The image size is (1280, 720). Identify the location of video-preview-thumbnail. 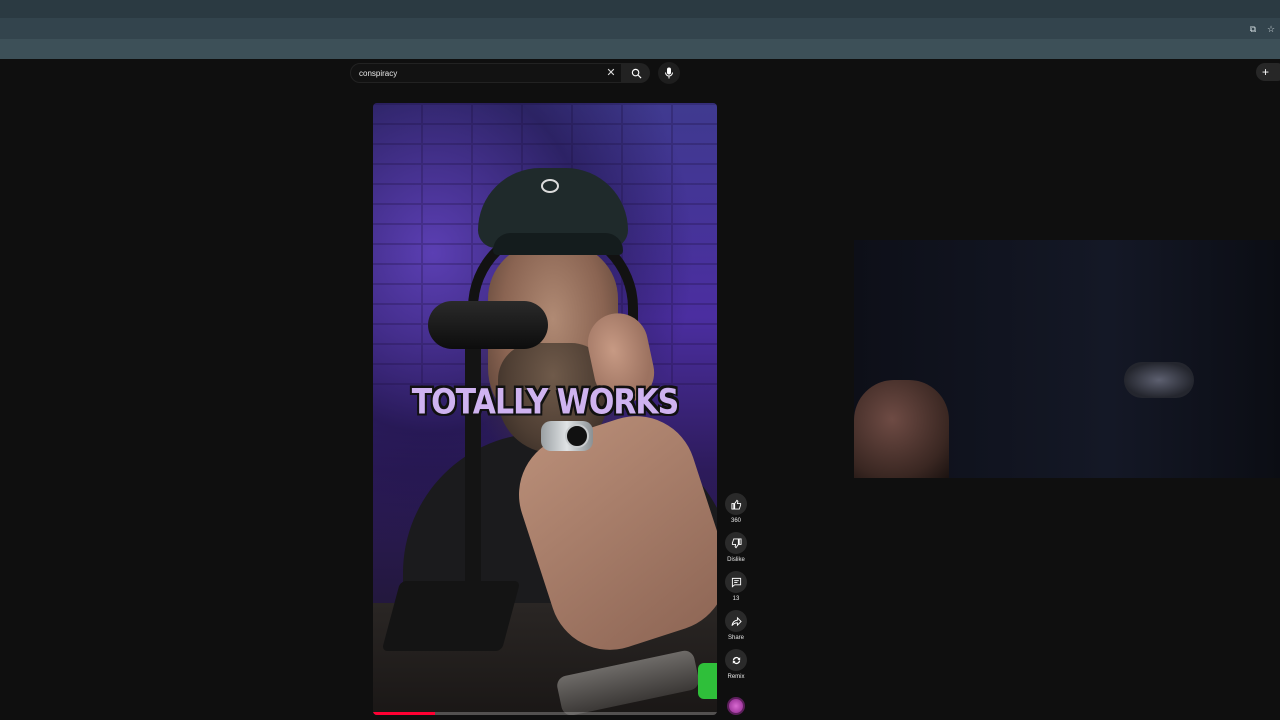
(1067, 359).